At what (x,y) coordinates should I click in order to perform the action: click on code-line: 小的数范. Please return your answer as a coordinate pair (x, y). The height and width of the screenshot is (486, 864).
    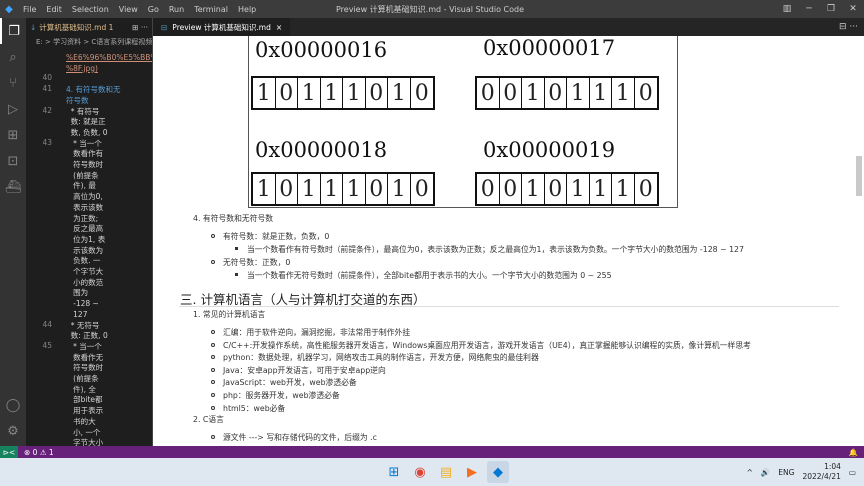
    Looking at the image, I should click on (109, 282).